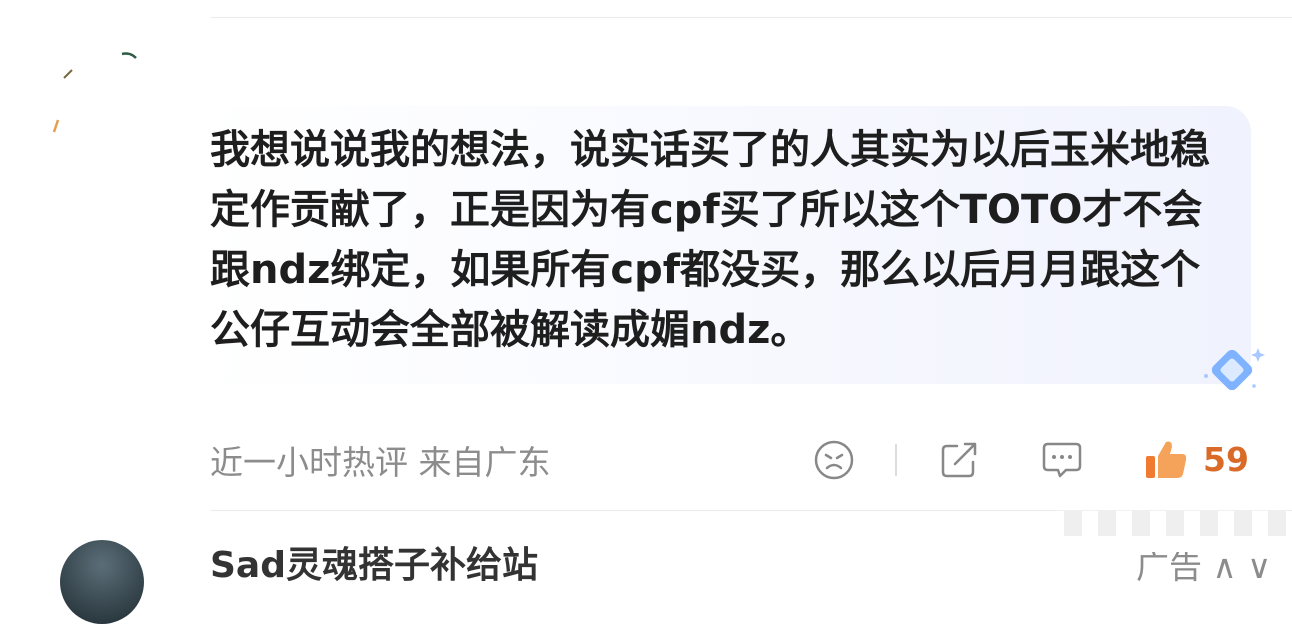 The image size is (1292, 624). What do you see at coordinates (834, 460) in the screenshot?
I see `sad-face-icon` at bounding box center [834, 460].